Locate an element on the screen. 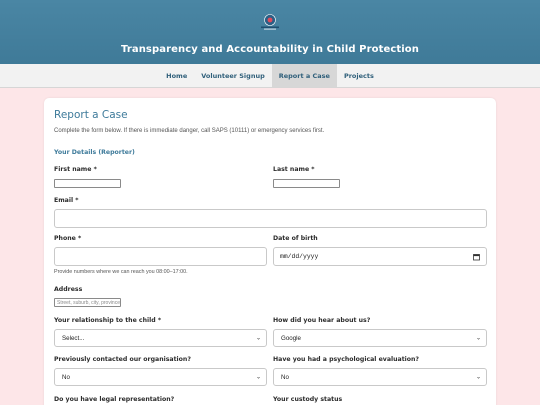  address-input: Street, suburb, city, province is located at coordinates (87, 302).